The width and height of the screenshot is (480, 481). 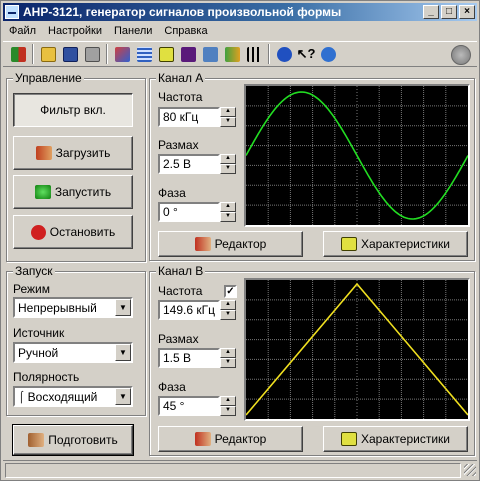 What do you see at coordinates (83, 440) in the screenshot?
I see `prepare-label: Подготовить` at bounding box center [83, 440].